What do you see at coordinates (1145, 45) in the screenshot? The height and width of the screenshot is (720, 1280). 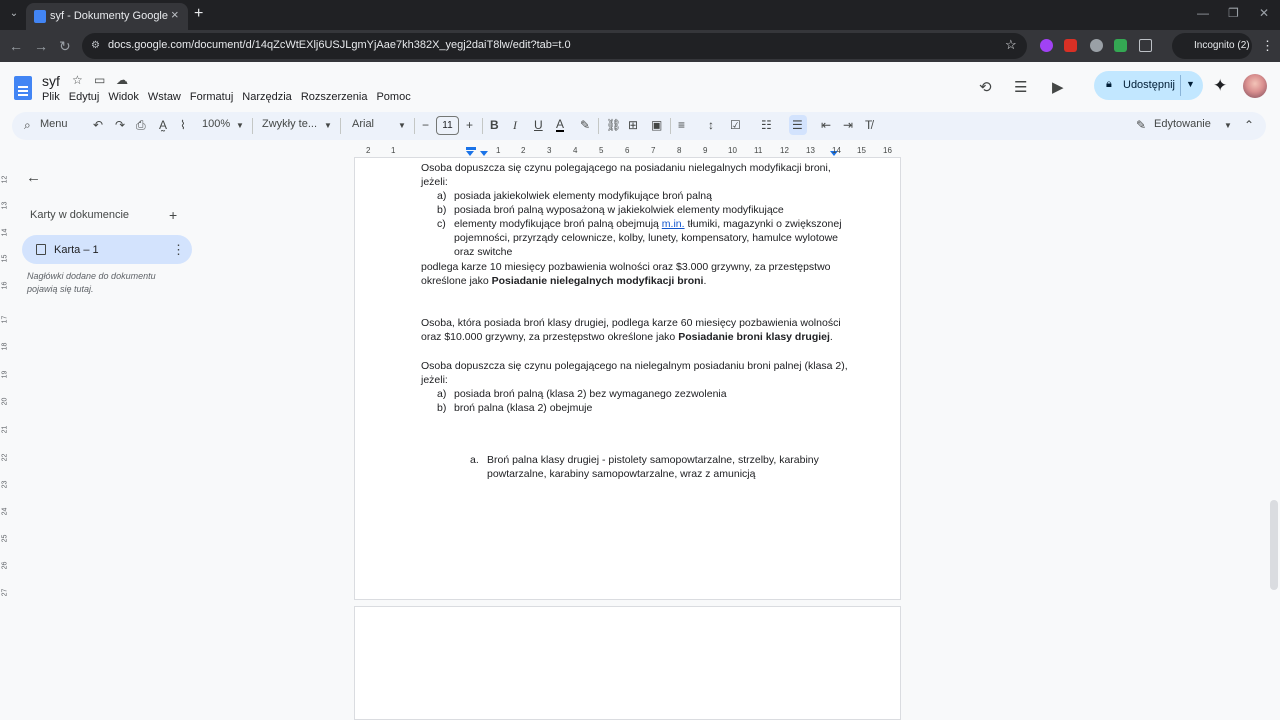 I see `puzzle-icon` at bounding box center [1145, 45].